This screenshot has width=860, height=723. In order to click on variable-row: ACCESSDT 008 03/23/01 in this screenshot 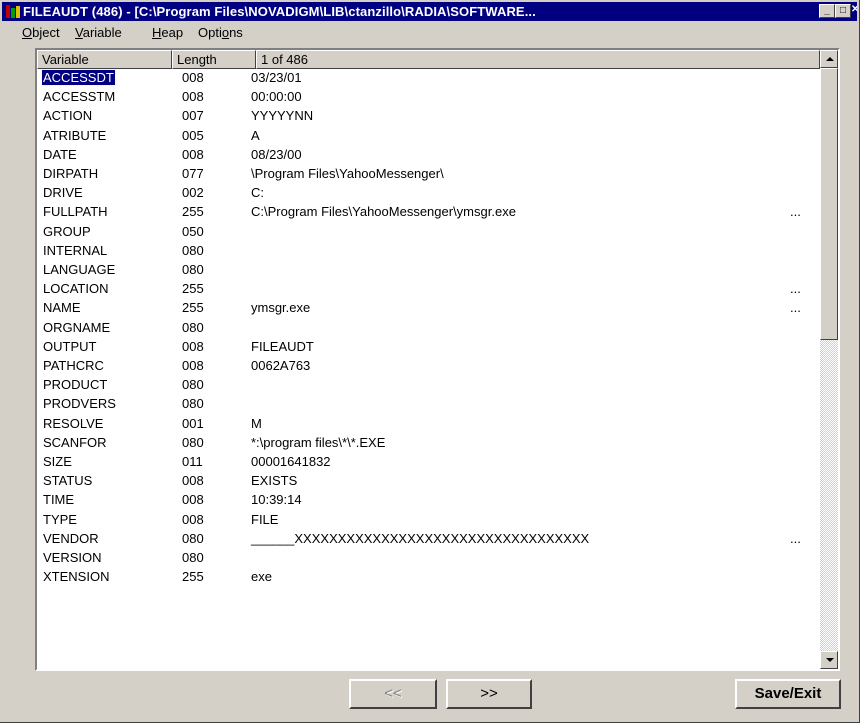, I will do `click(428, 78)`.